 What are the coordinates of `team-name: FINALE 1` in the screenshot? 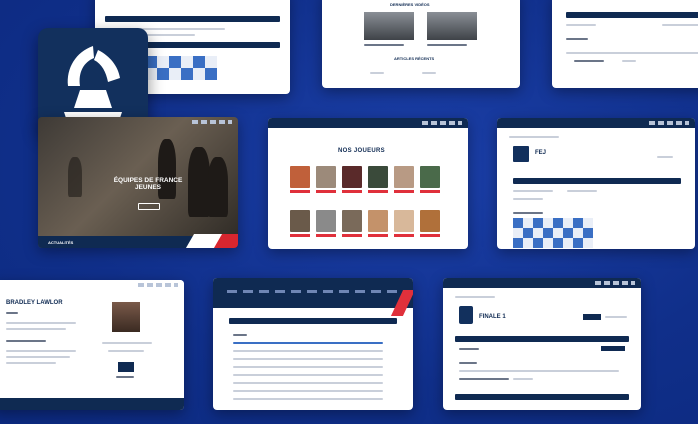 It's located at (492, 317).